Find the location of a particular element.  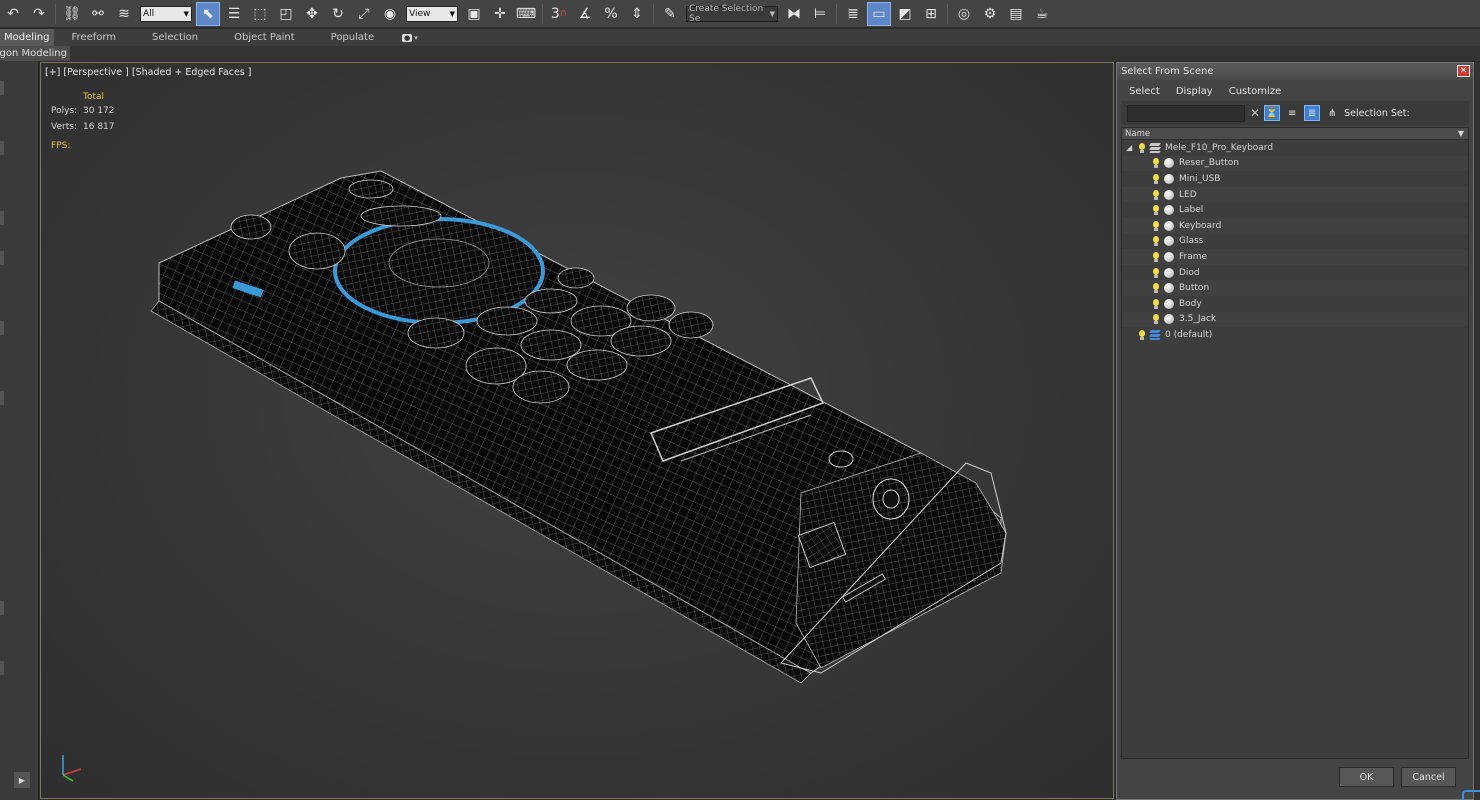

tab-selection: Selection is located at coordinates (175, 37).